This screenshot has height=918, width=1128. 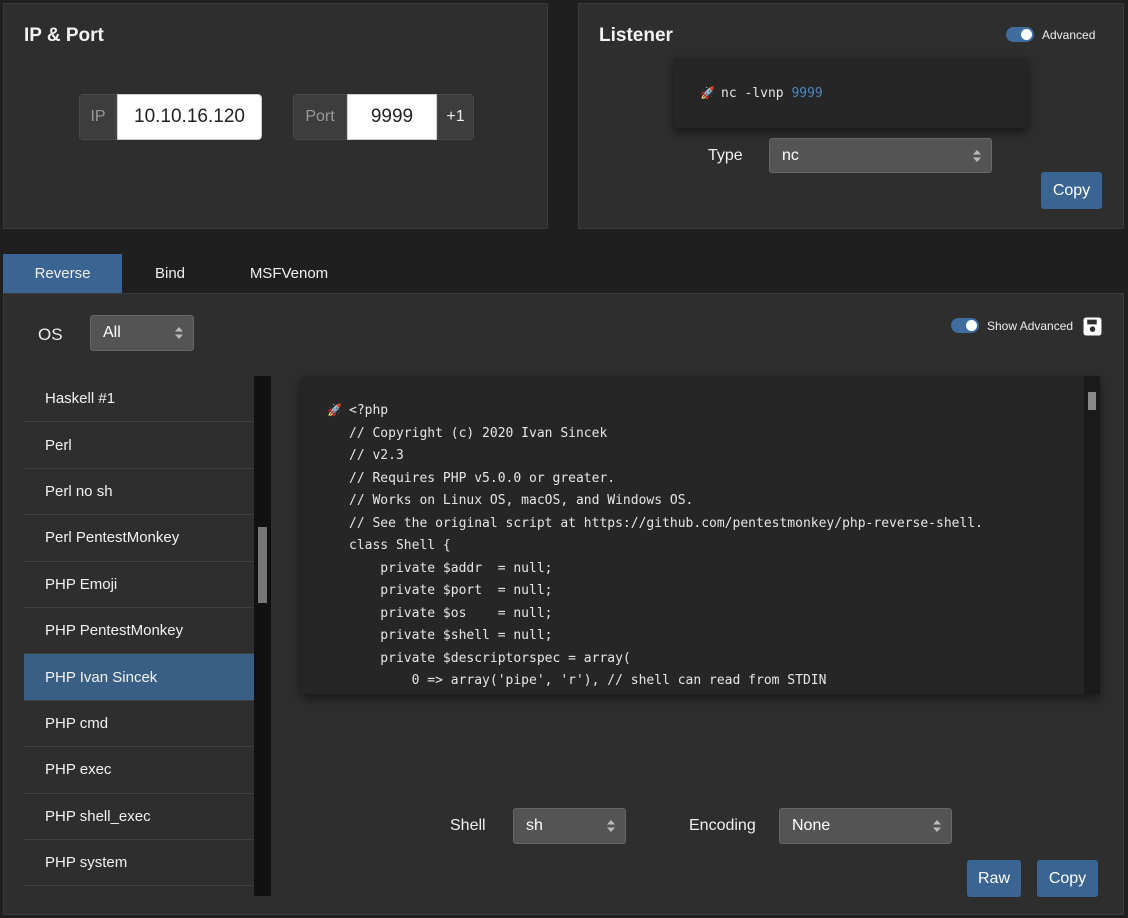 What do you see at coordinates (1030, 326) in the screenshot?
I see `show-advanced-label: Show Advanced` at bounding box center [1030, 326].